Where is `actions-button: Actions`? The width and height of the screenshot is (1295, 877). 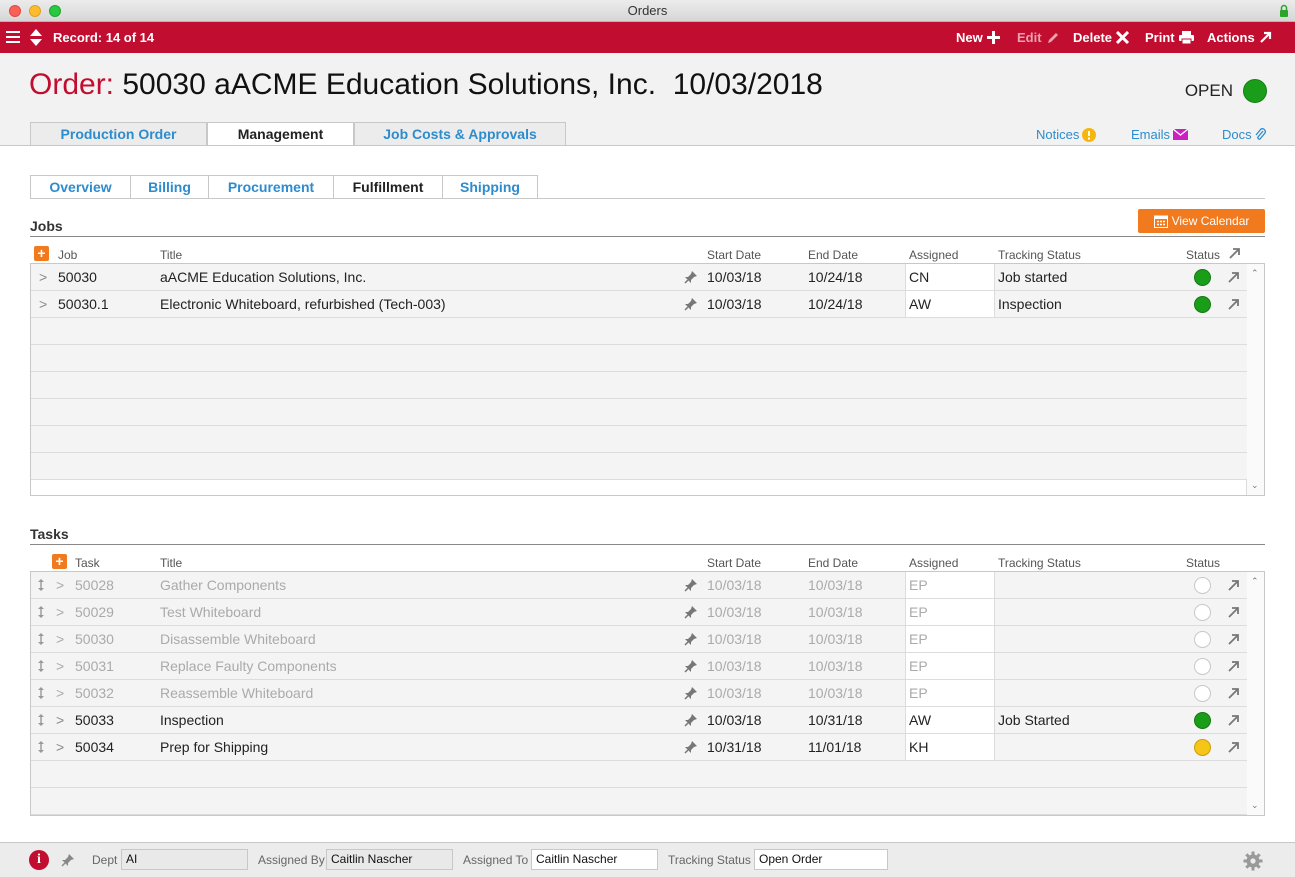 actions-button: Actions is located at coordinates (1239, 37).